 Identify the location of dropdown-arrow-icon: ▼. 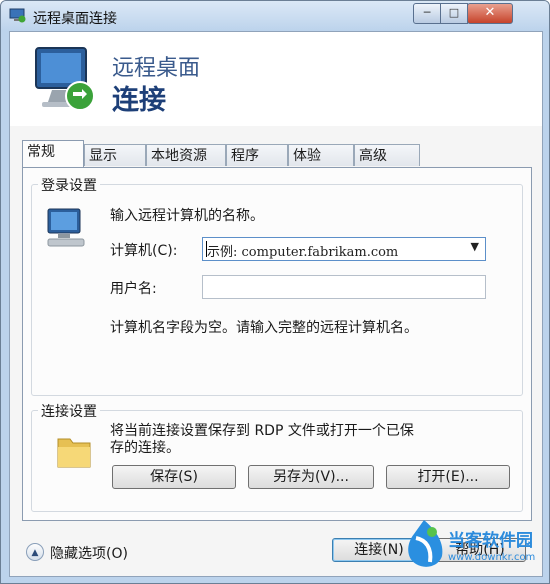
(475, 246).